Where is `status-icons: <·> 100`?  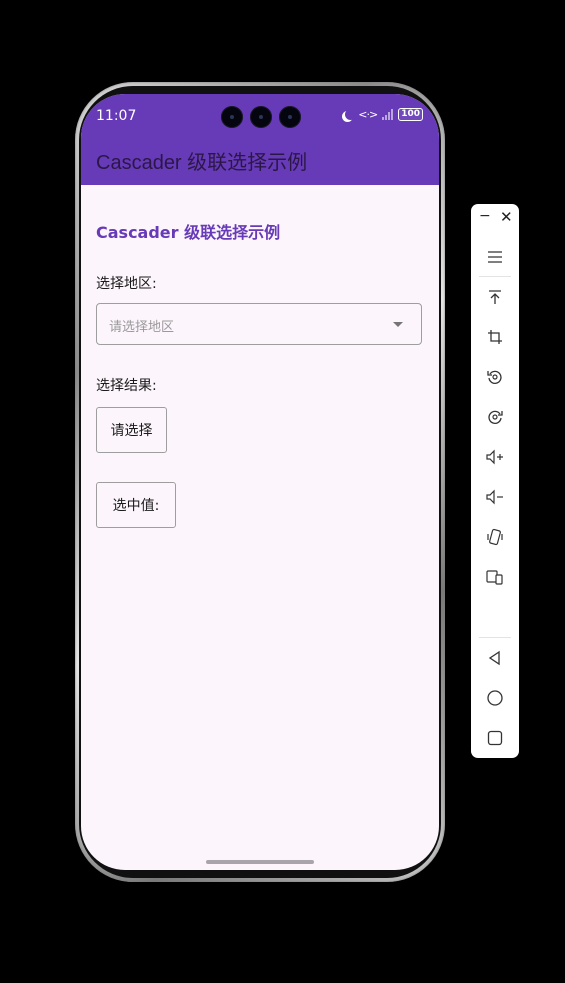
status-icons: <·> 100 is located at coordinates (382, 114).